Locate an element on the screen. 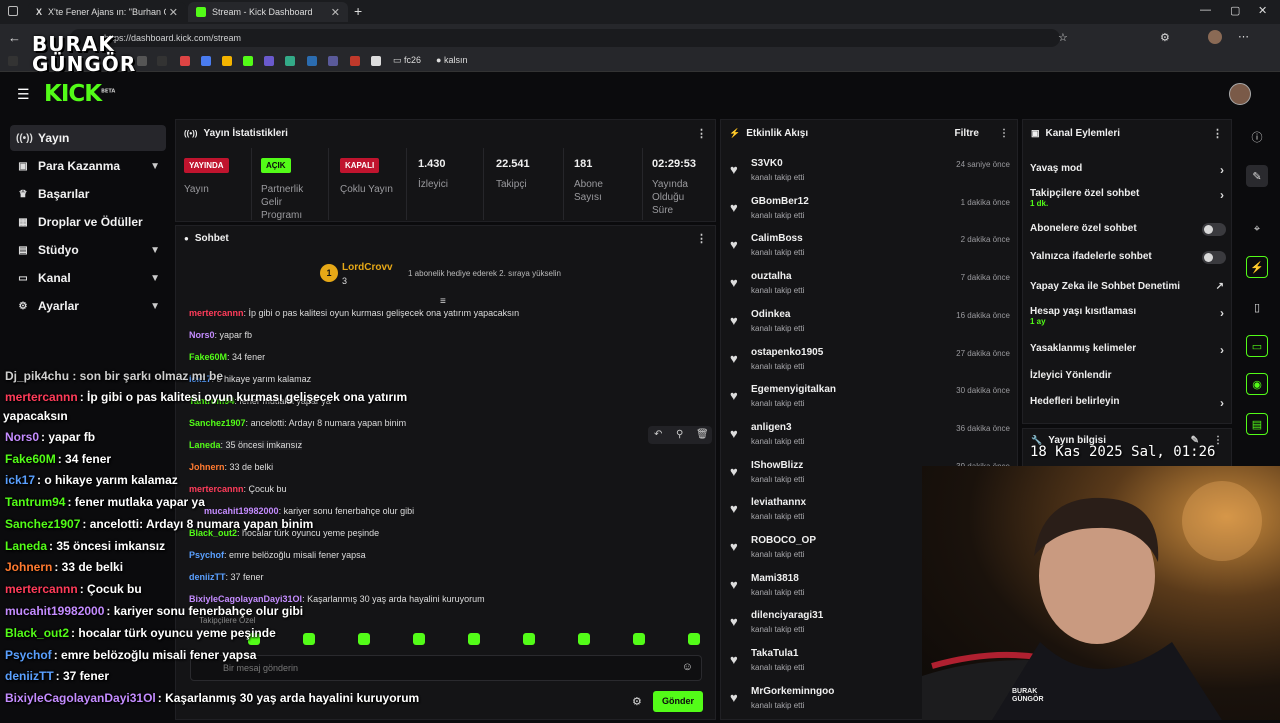 This screenshot has width=1280, height=723. capture-icon: ⌖ is located at coordinates (1257, 229).